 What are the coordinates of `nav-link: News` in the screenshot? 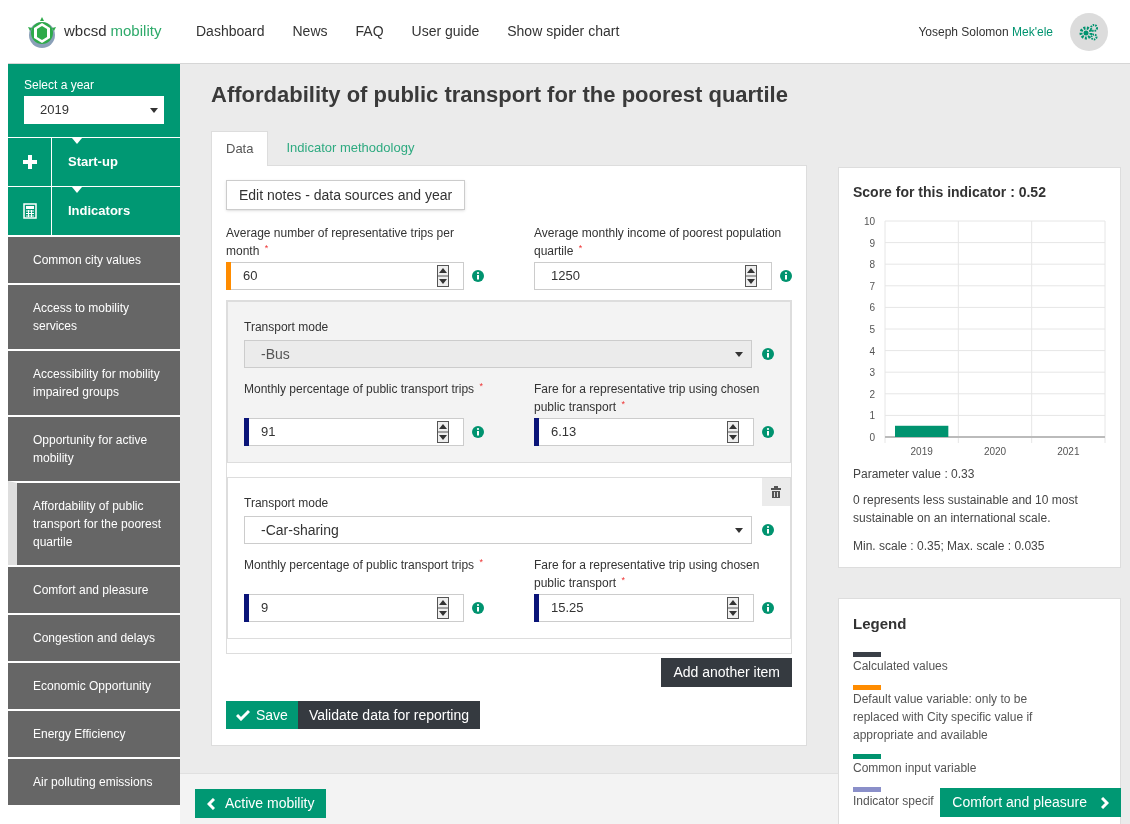 It's located at (310, 31).